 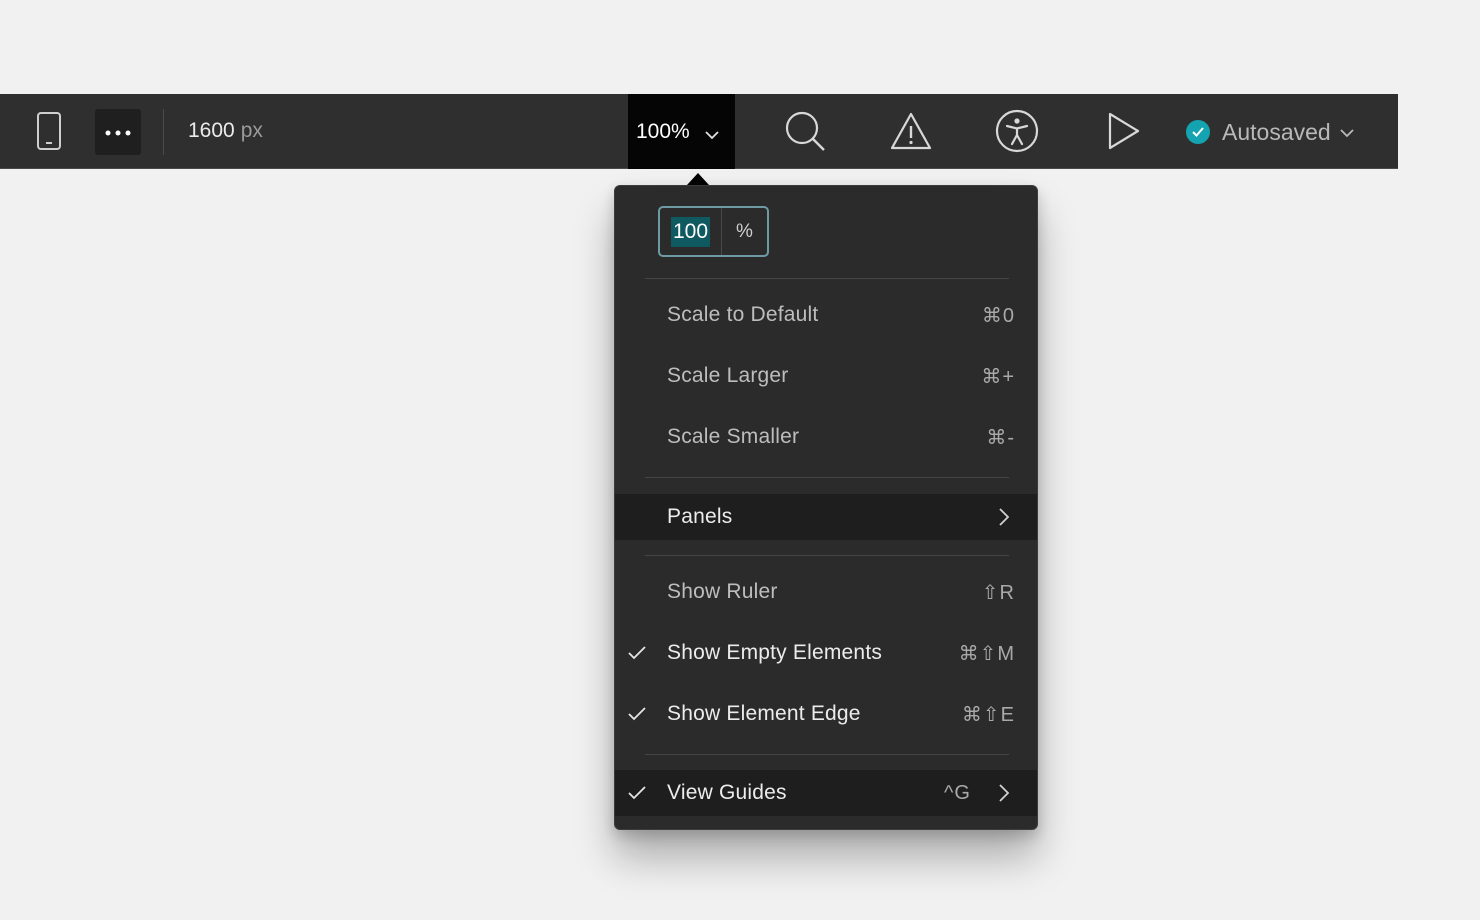 I want to click on more-horizontal-icon, so click(x=118, y=132).